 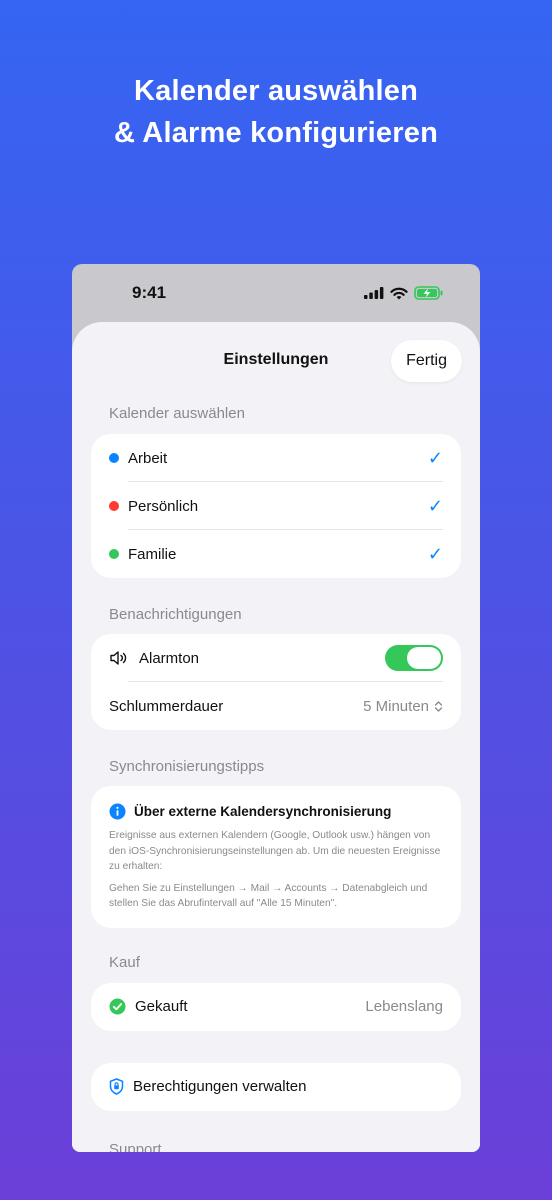 I want to click on manage-permissions-label: Berechtigungen verwalten, so click(x=220, y=1086).